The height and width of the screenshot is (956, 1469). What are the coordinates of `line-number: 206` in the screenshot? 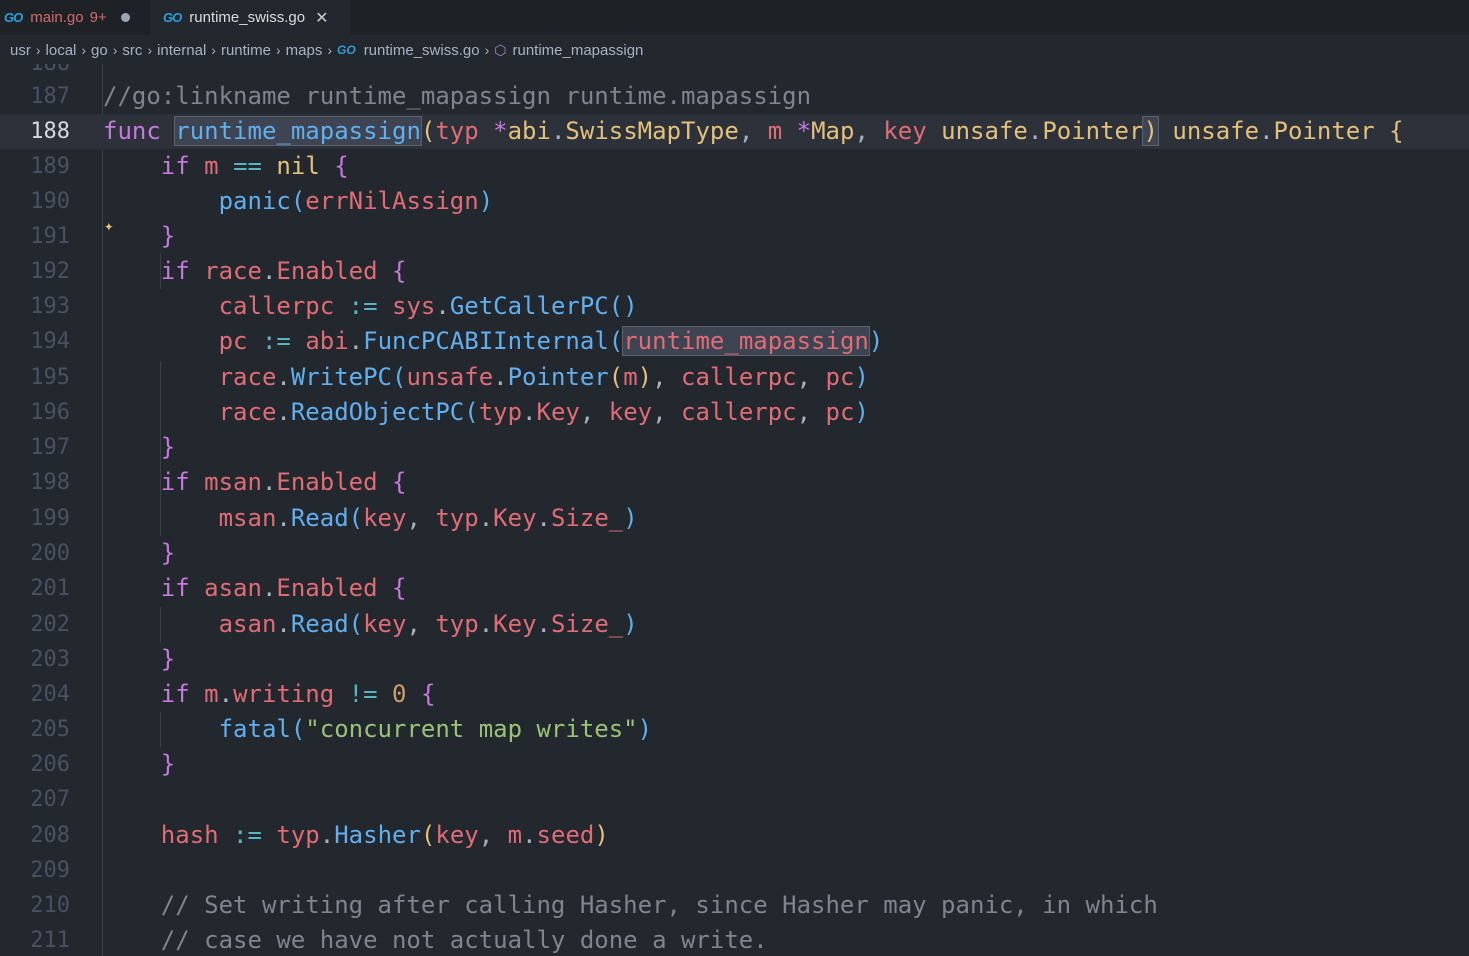 It's located at (50, 764).